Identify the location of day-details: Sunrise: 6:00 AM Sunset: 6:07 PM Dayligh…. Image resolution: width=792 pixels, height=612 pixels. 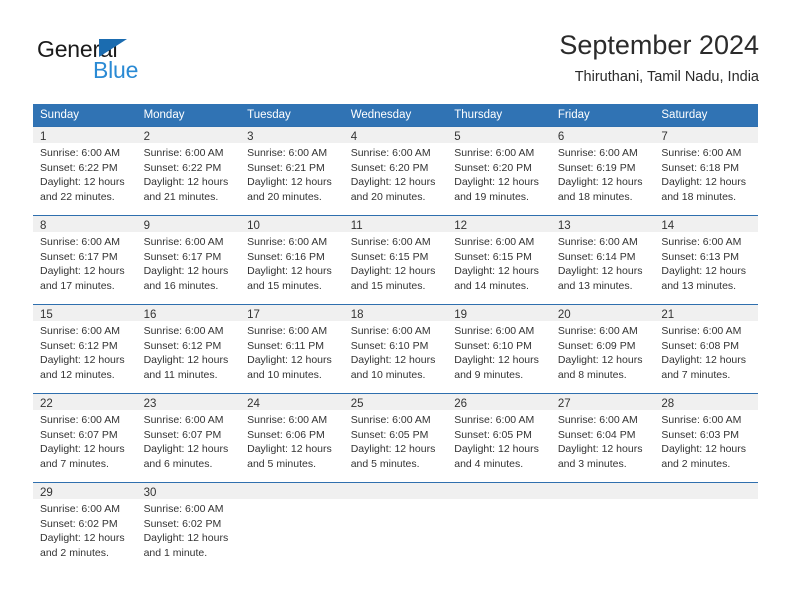
(85, 440).